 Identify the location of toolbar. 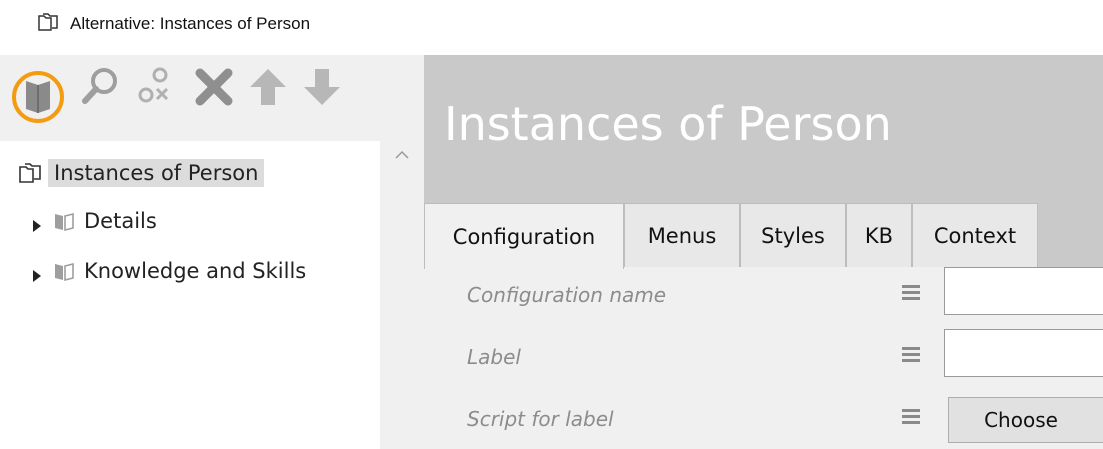
(212, 98).